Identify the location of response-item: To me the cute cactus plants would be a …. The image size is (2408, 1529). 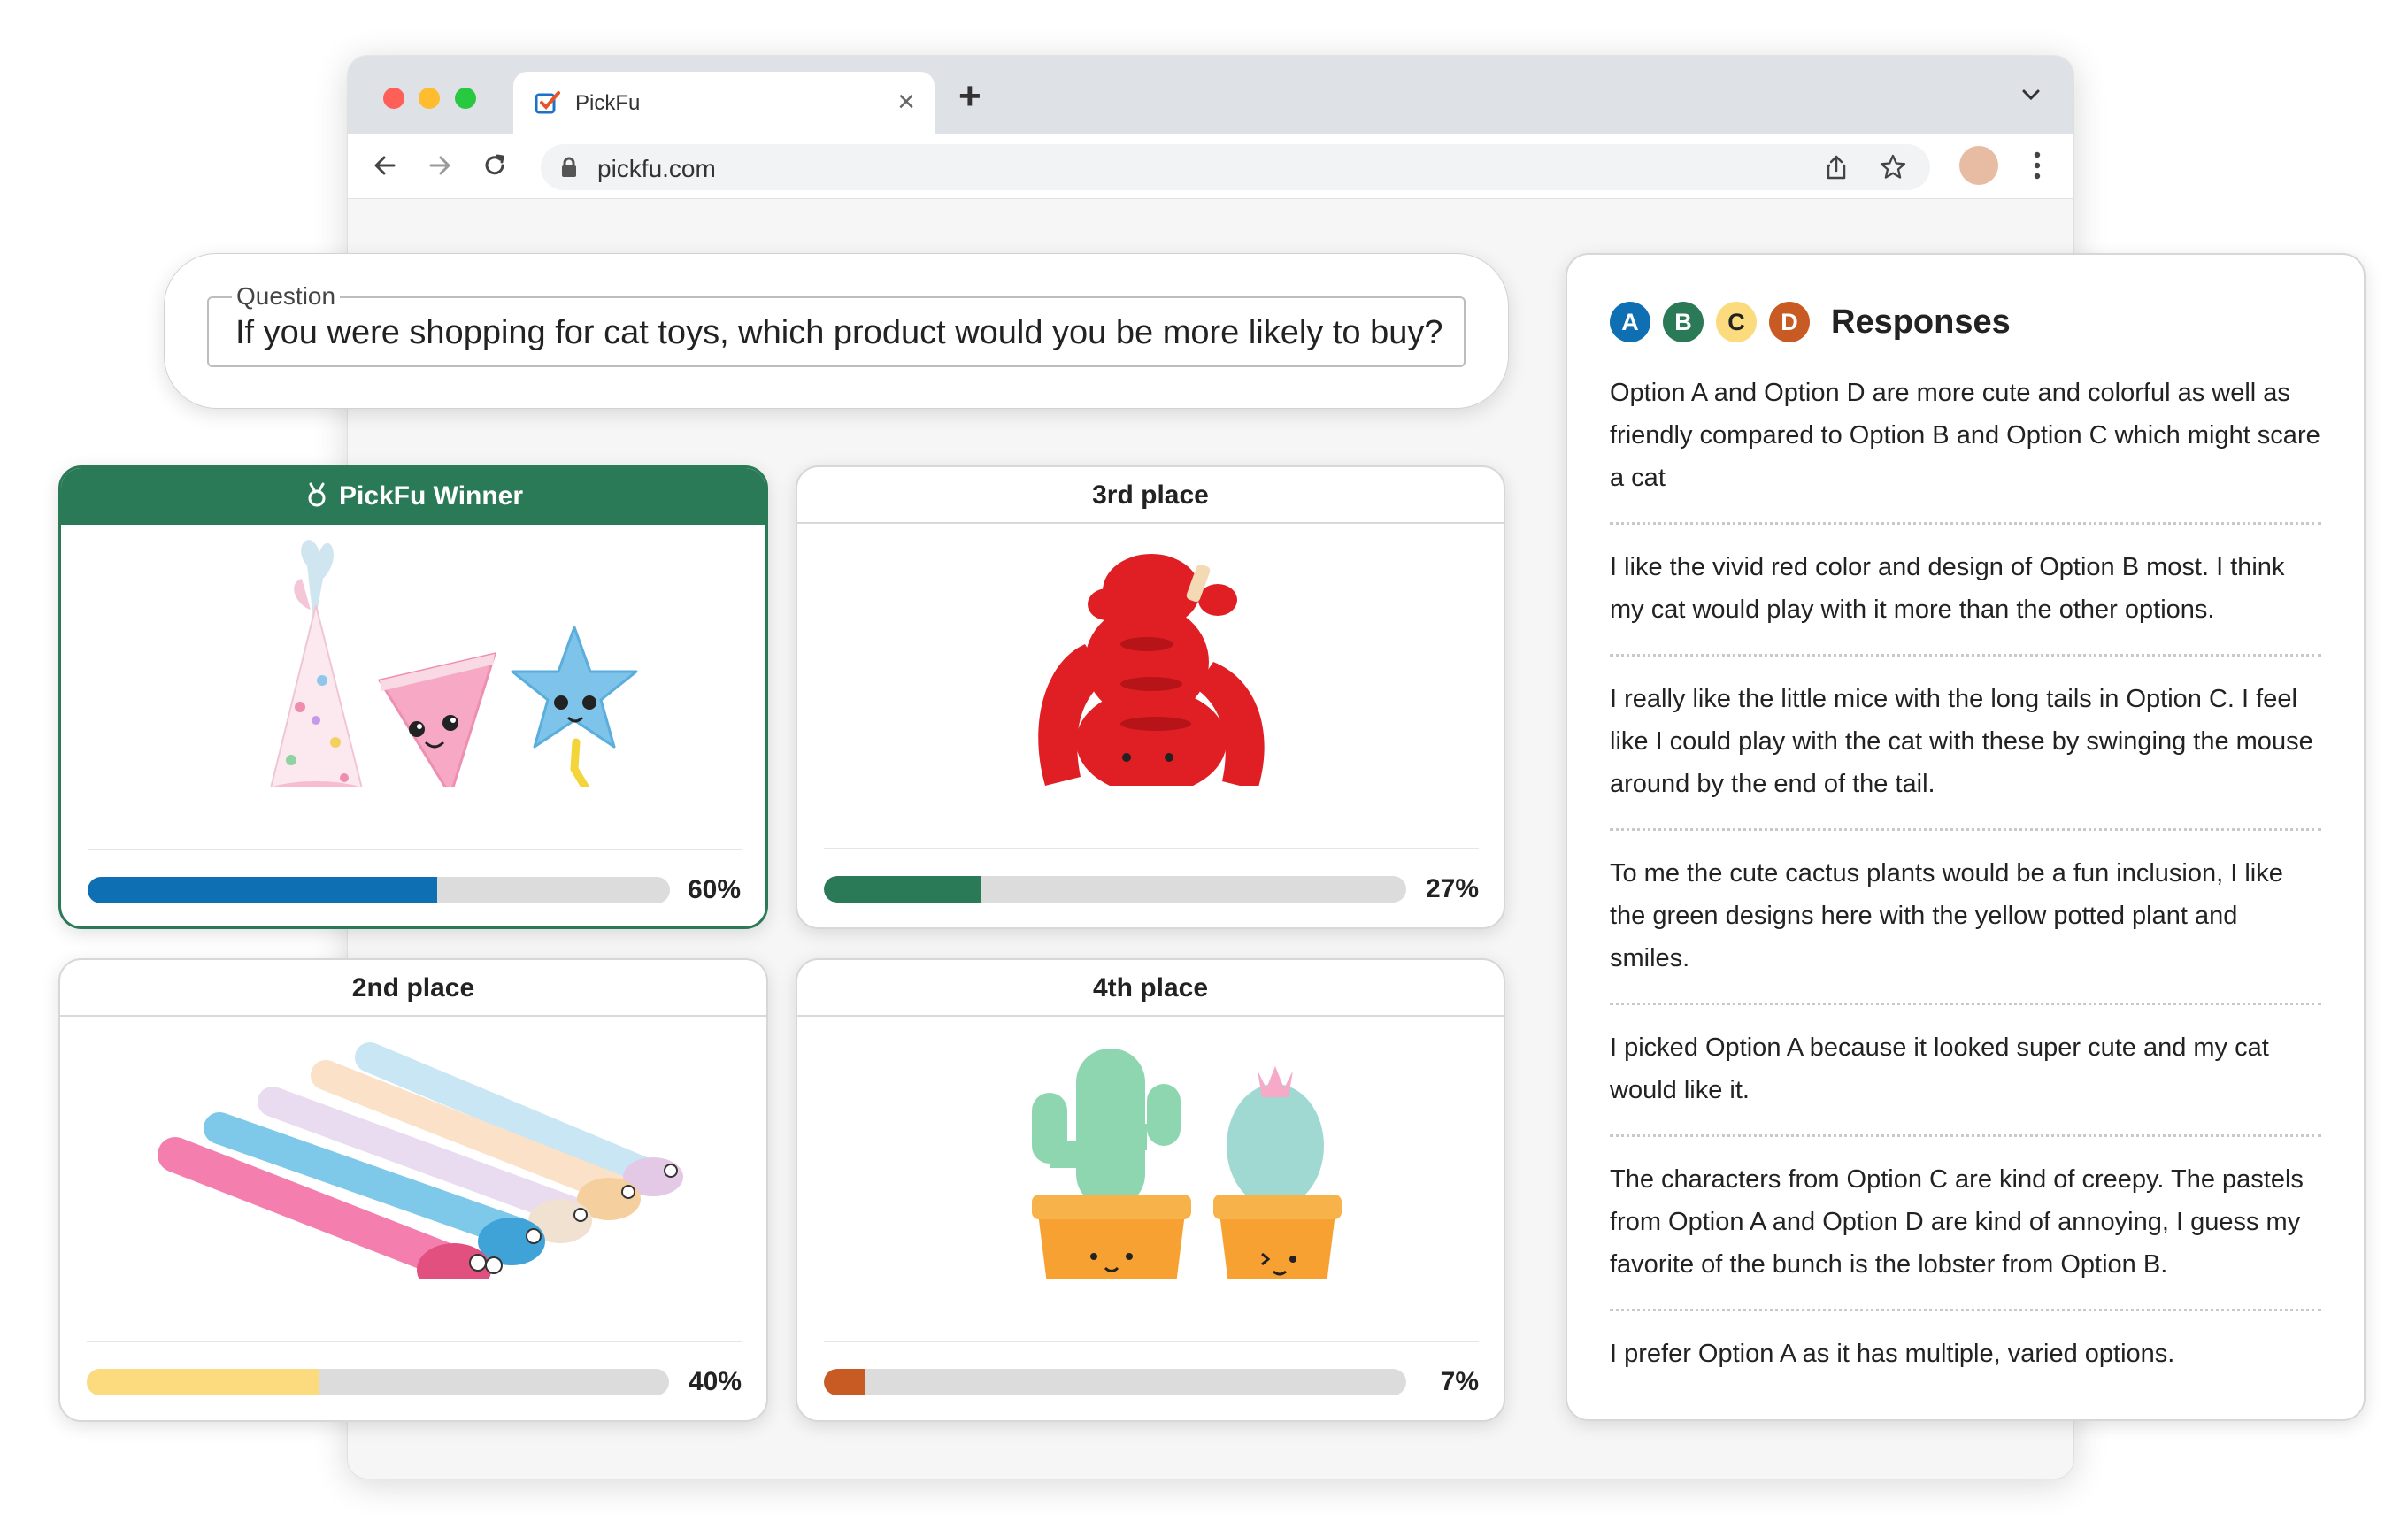
(1965, 928).